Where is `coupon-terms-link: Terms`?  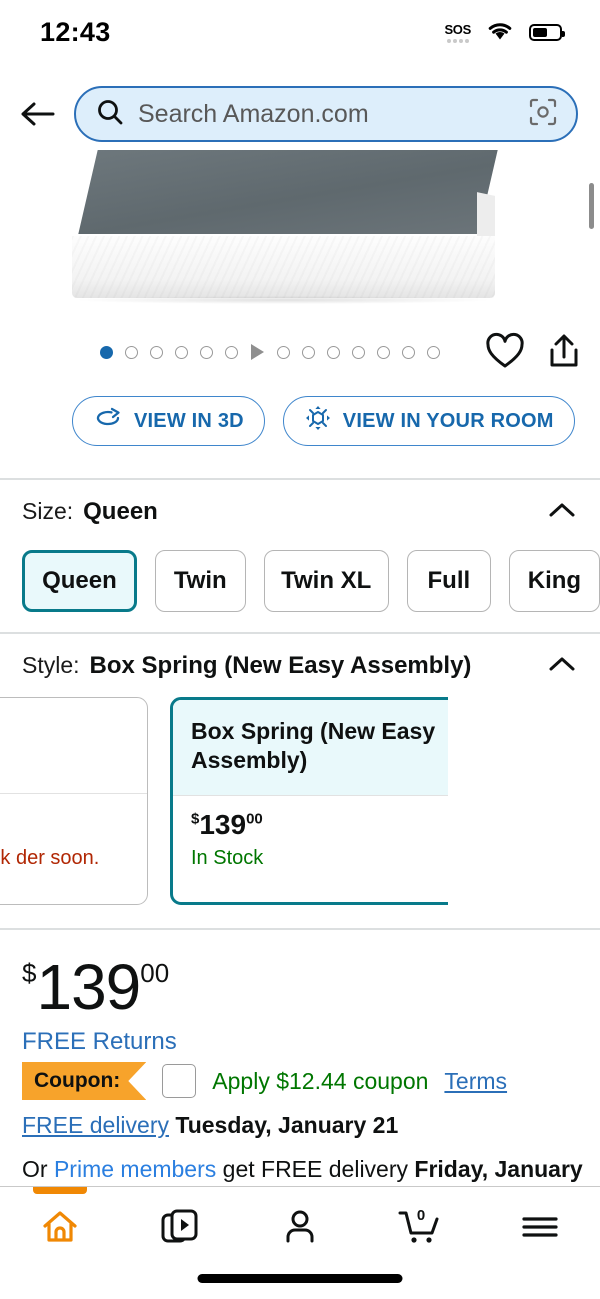
coupon-terms-link: Terms is located at coordinates (475, 1081).